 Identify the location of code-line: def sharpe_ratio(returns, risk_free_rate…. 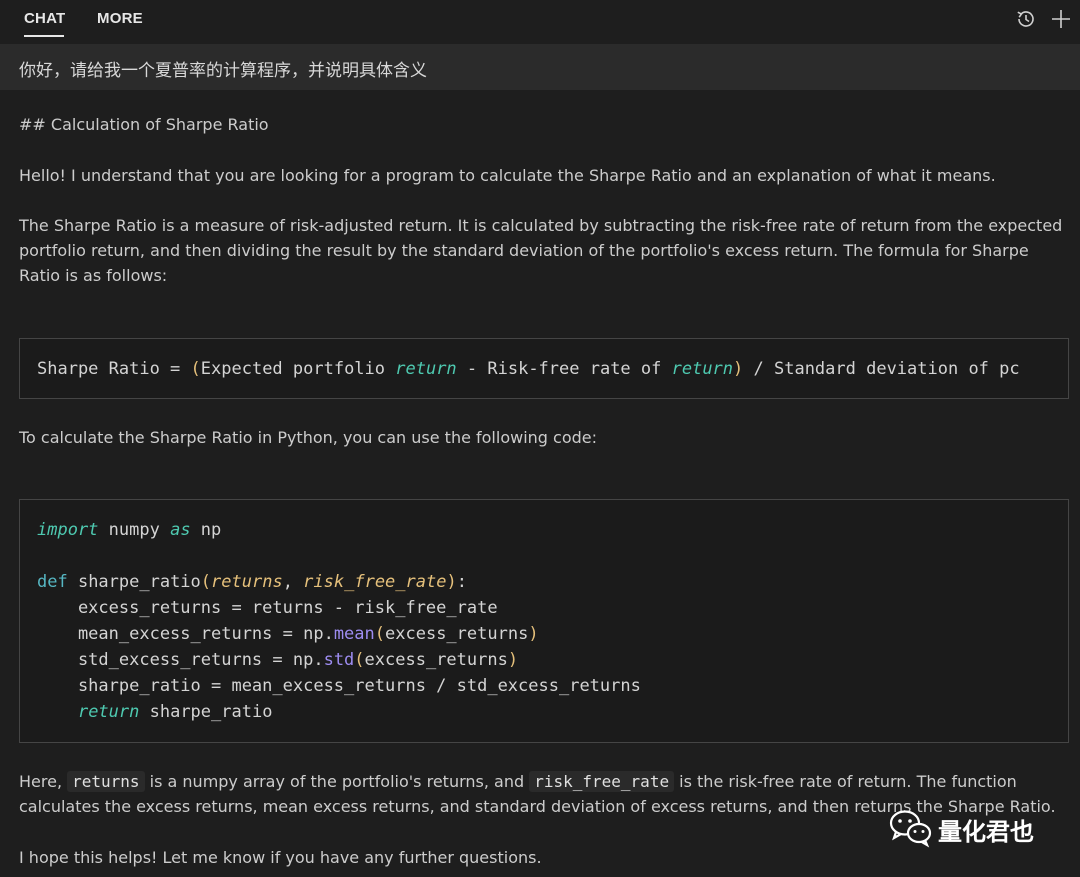
(252, 582).